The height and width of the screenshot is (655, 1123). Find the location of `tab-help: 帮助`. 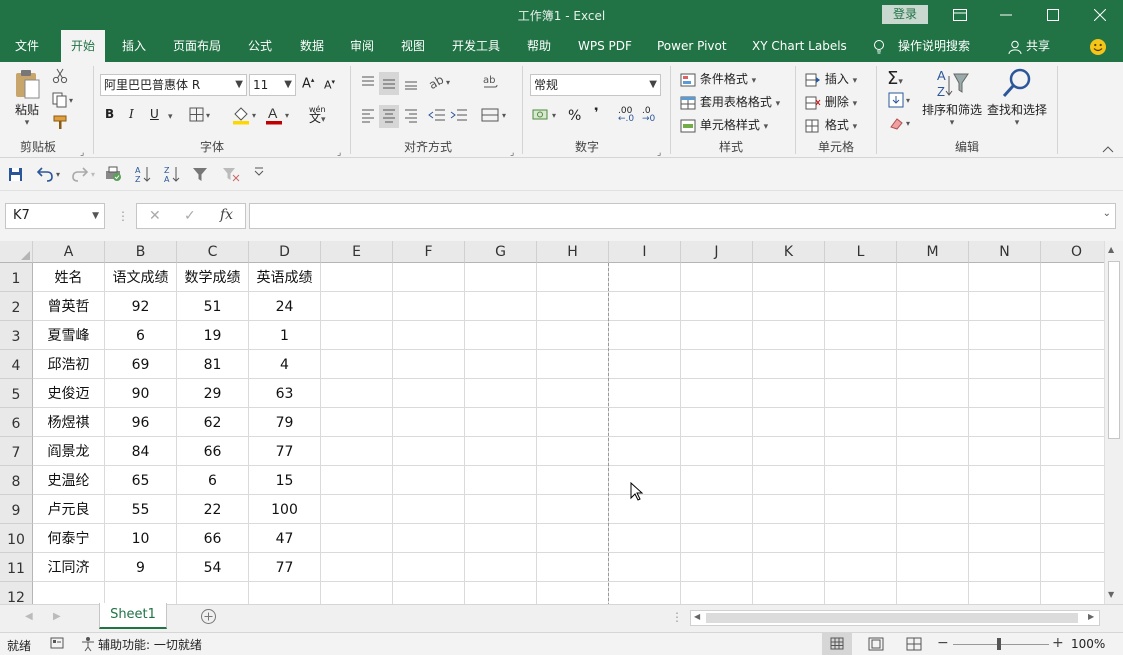

tab-help: 帮助 is located at coordinates (539, 46).